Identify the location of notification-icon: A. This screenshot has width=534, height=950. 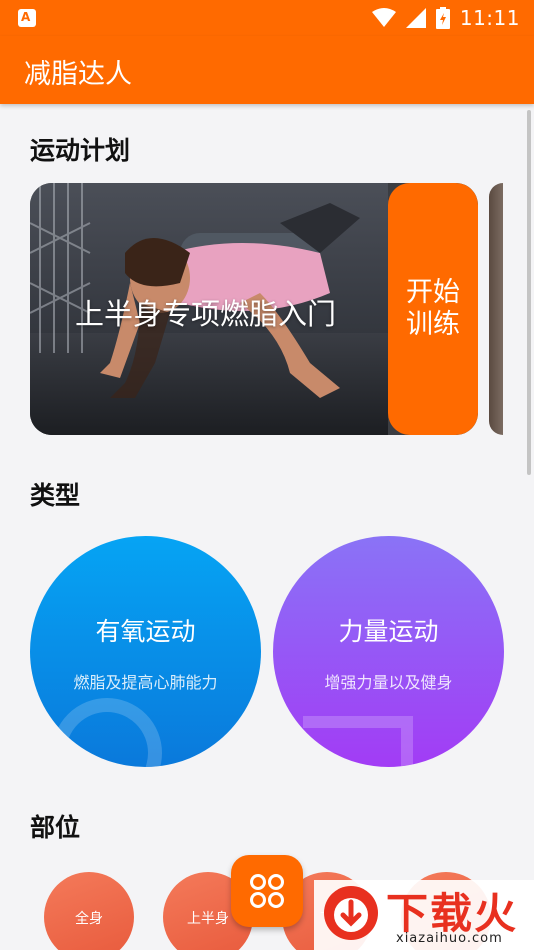
(27, 18).